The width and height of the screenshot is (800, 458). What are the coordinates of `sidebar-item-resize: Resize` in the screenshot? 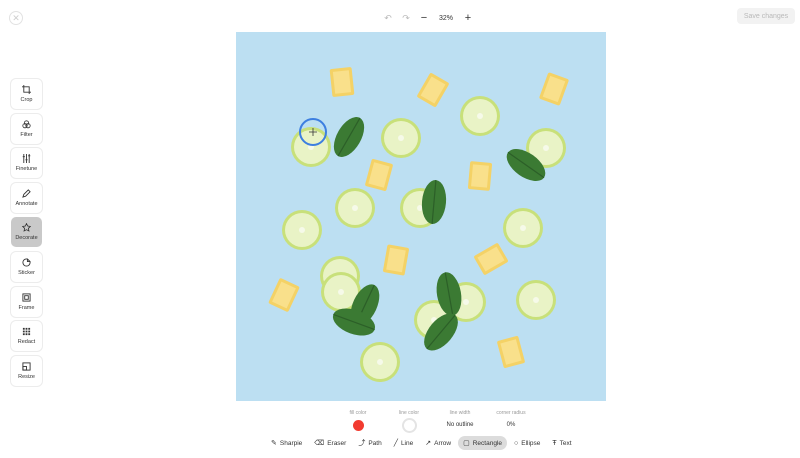 It's located at (26, 370).